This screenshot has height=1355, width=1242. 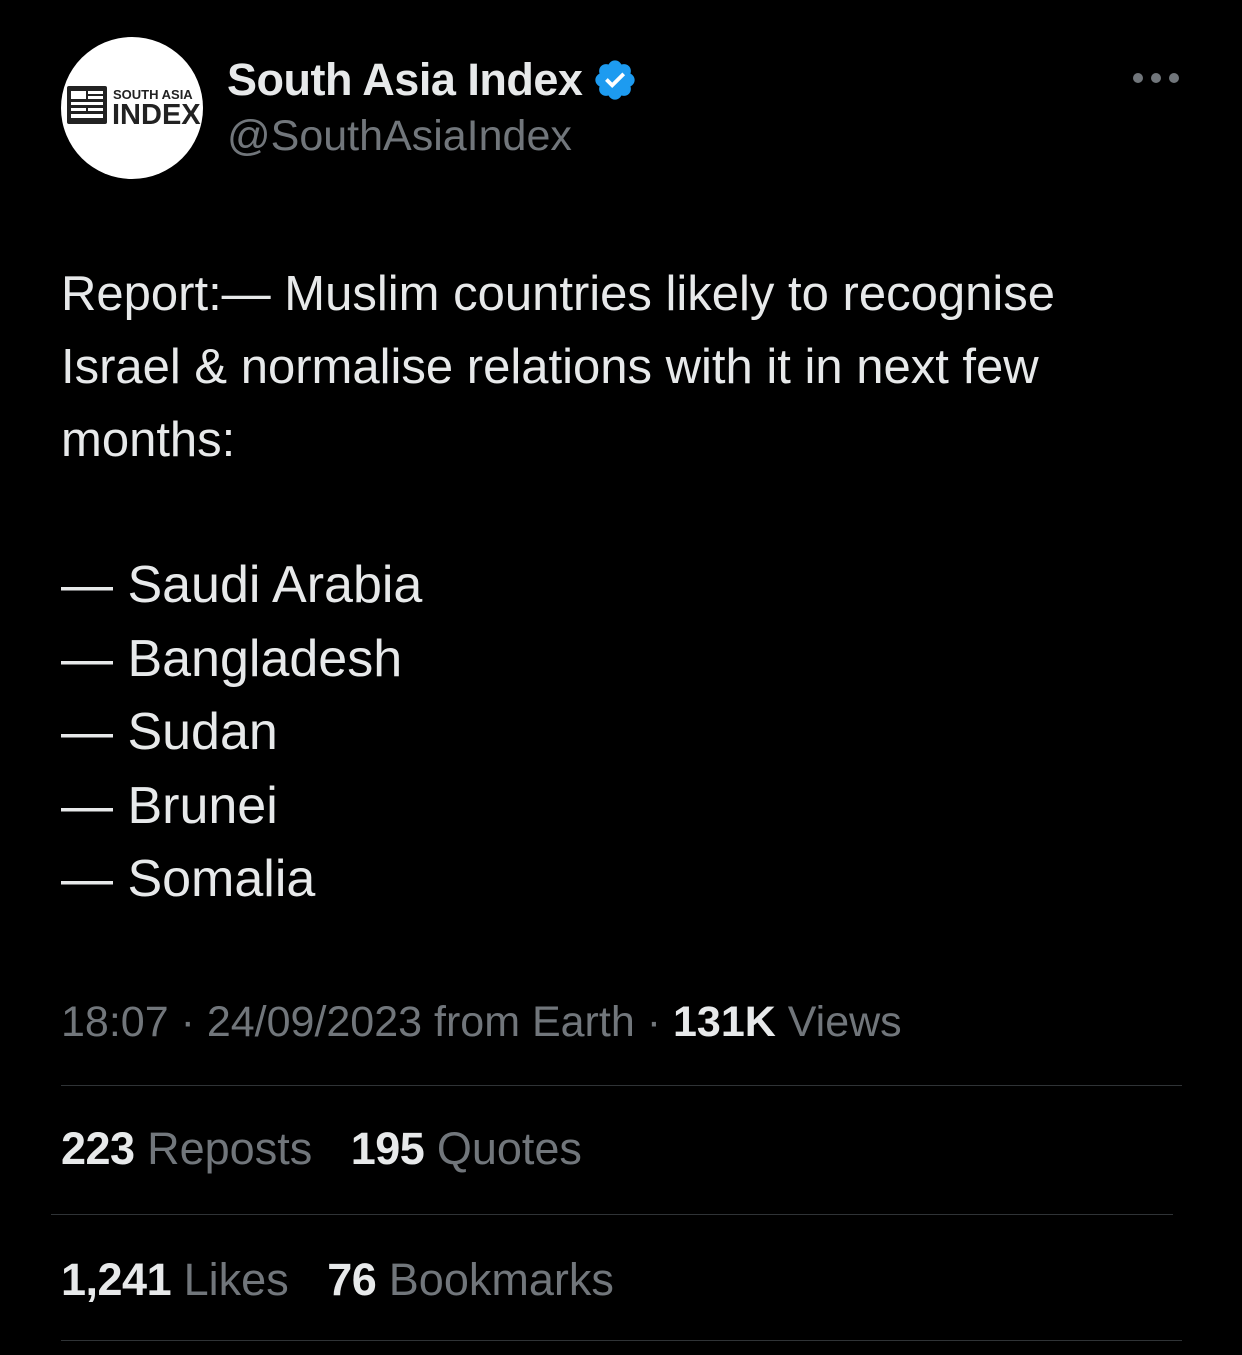 I want to click on tweet-time: 18:07, so click(x=115, y=1022).